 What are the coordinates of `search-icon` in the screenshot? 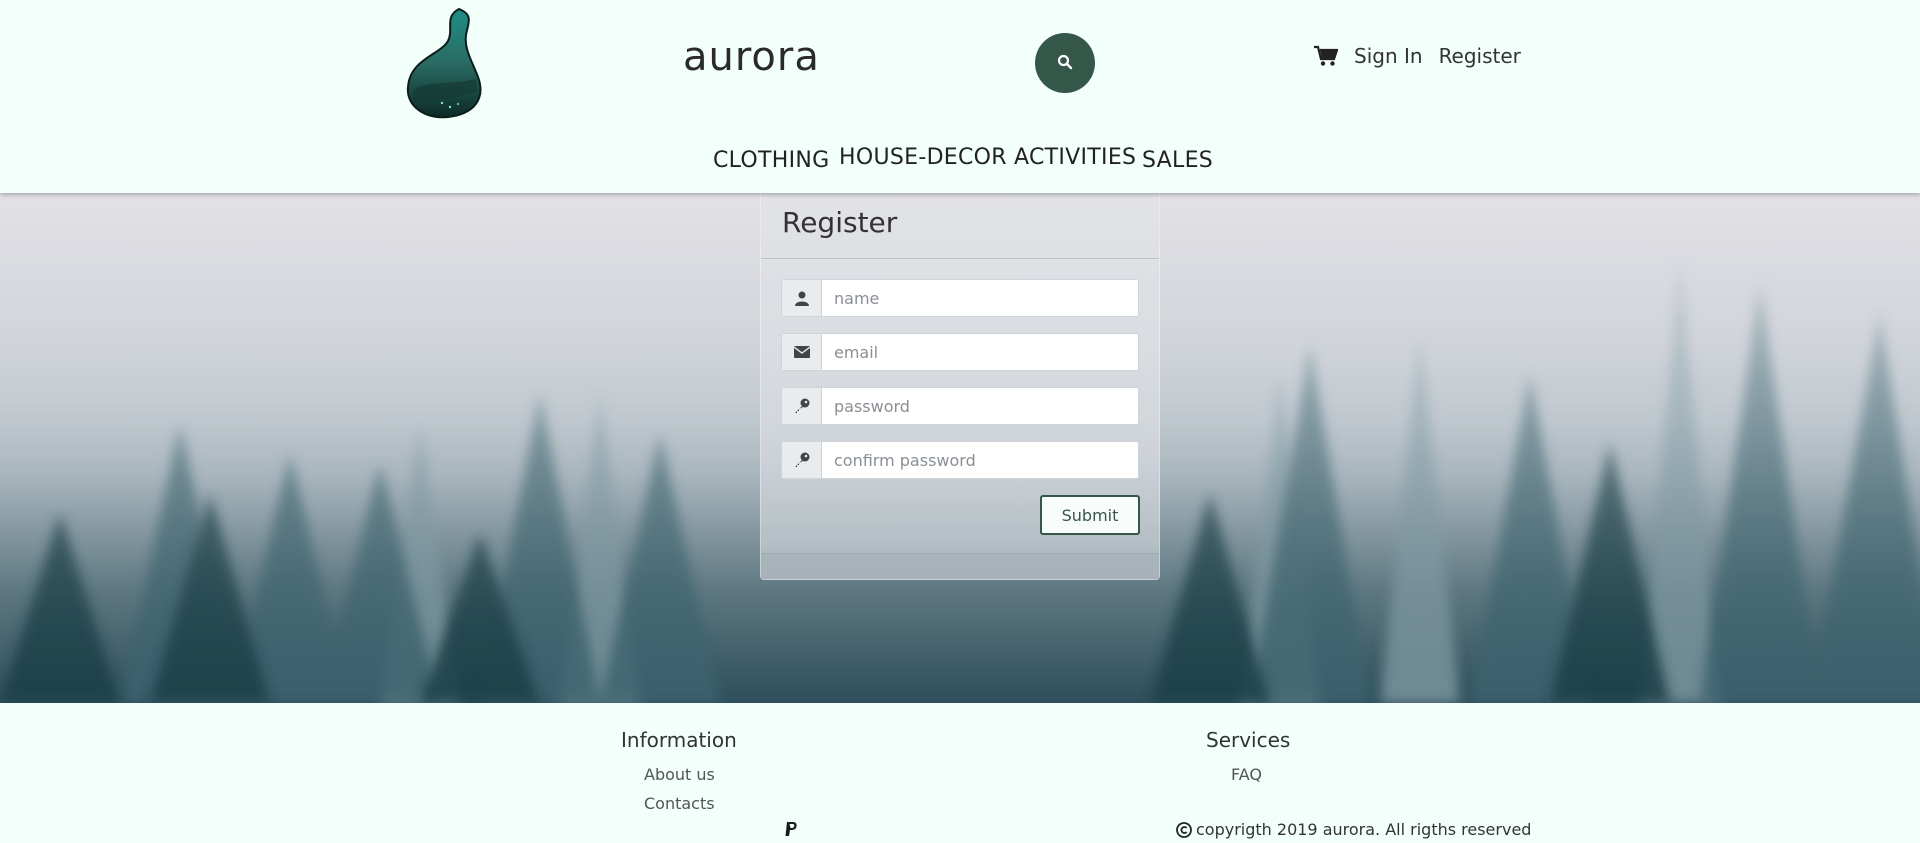 It's located at (1065, 63).